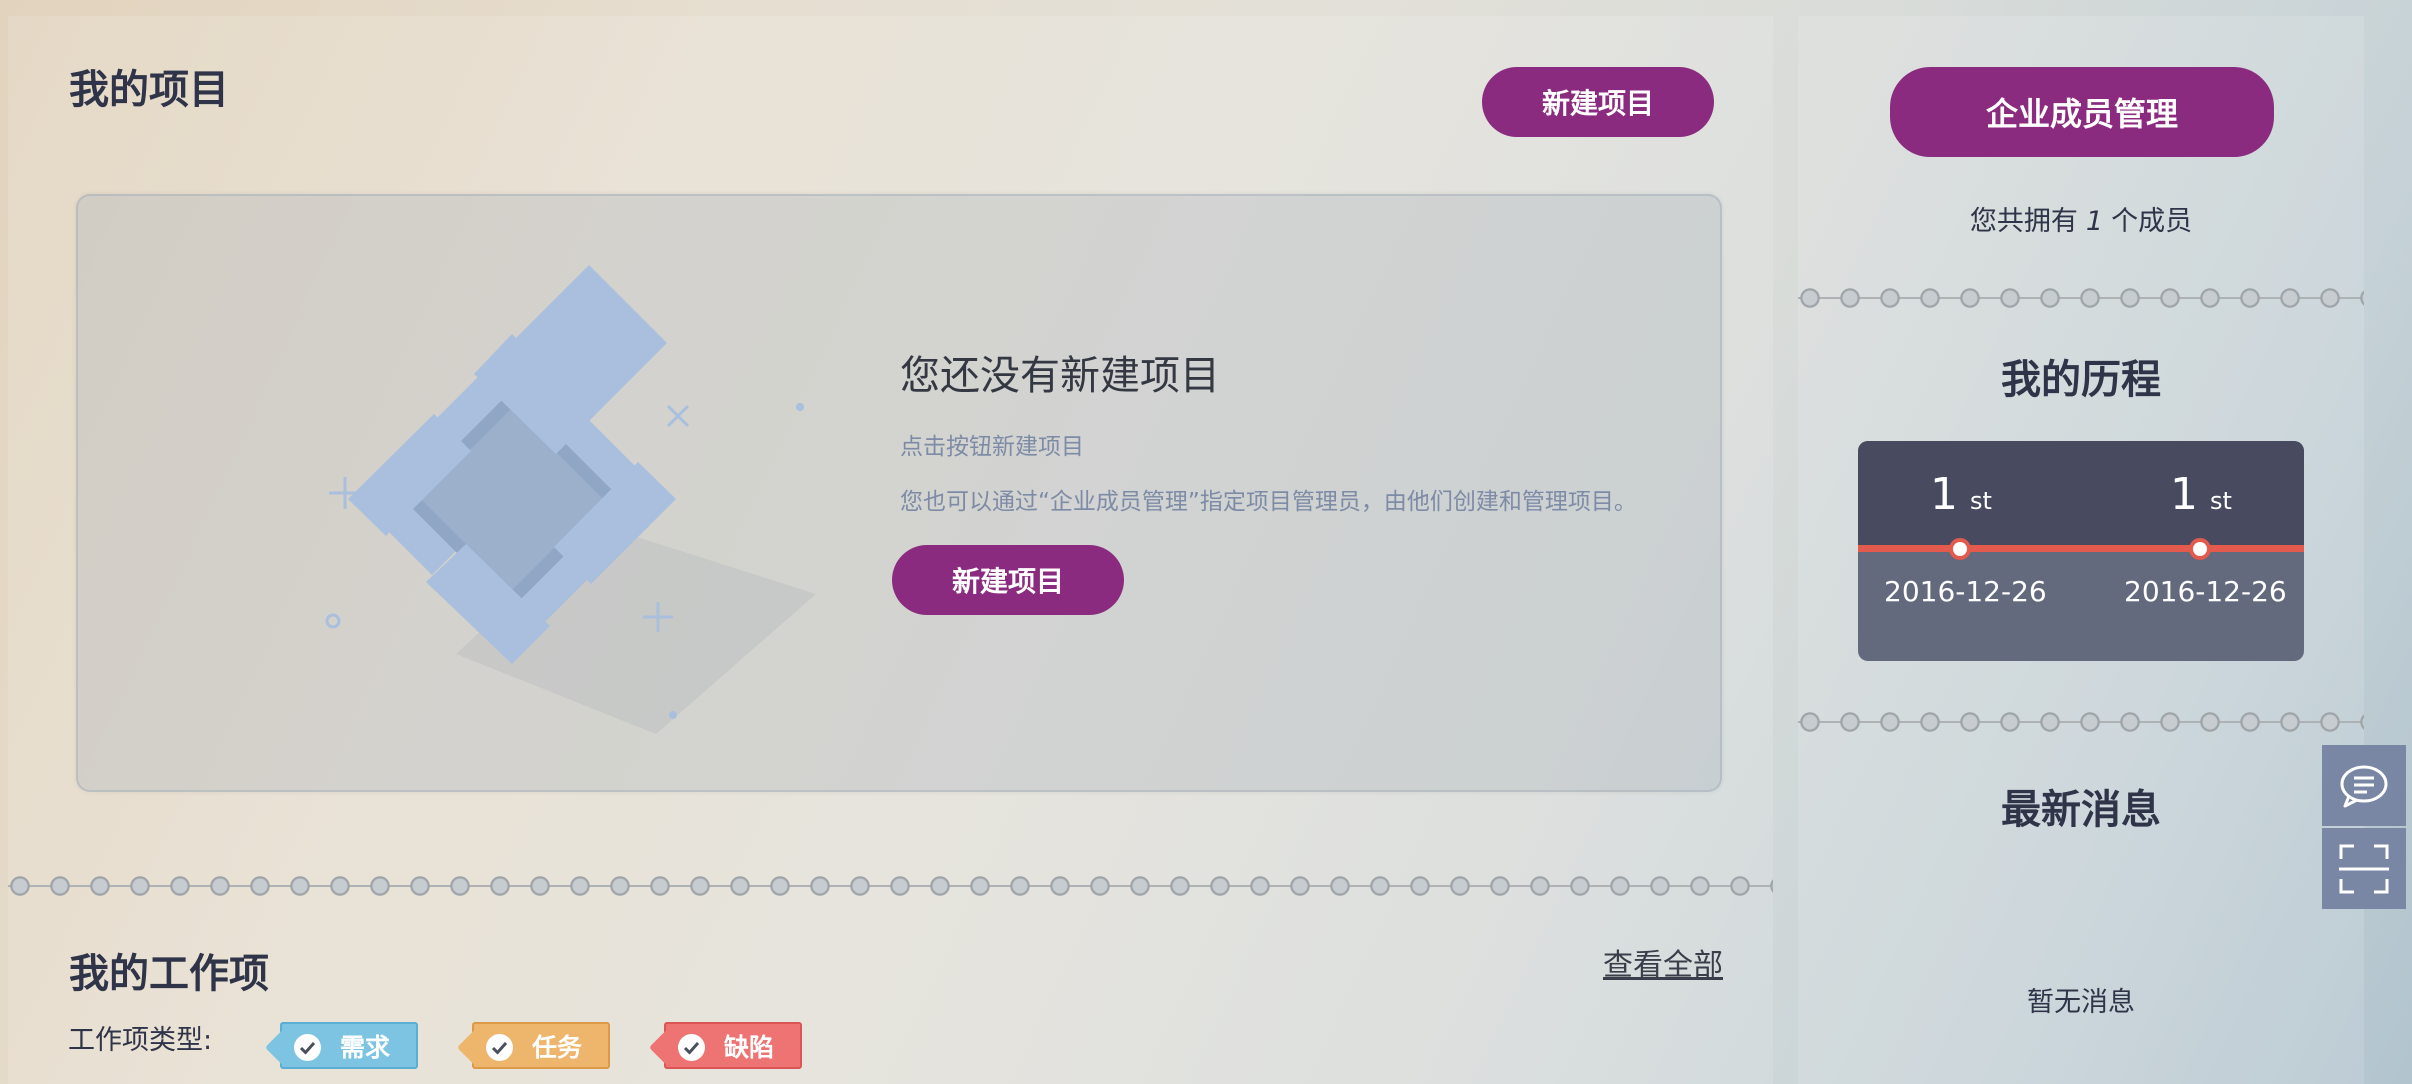  I want to click on work-items-title: 我的工作项, so click(169, 974).